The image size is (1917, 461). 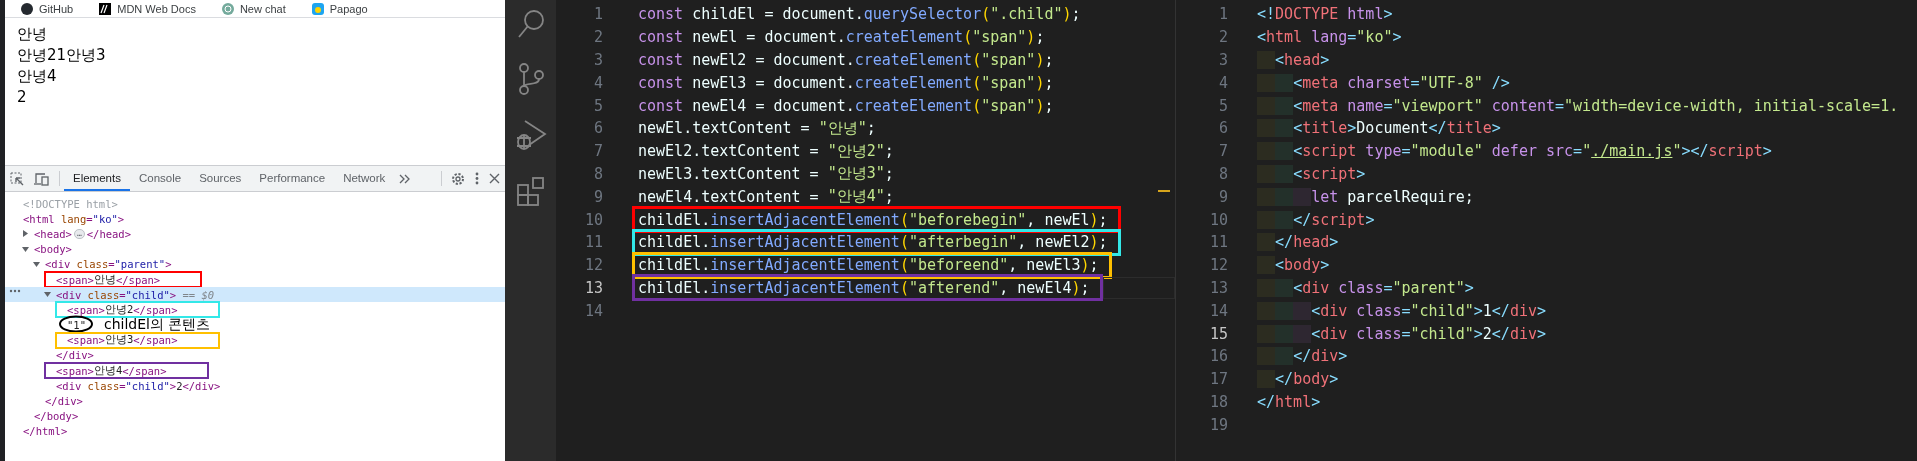 What do you see at coordinates (1379, 128) in the screenshot?
I see `code-line: <title>Document</title>` at bounding box center [1379, 128].